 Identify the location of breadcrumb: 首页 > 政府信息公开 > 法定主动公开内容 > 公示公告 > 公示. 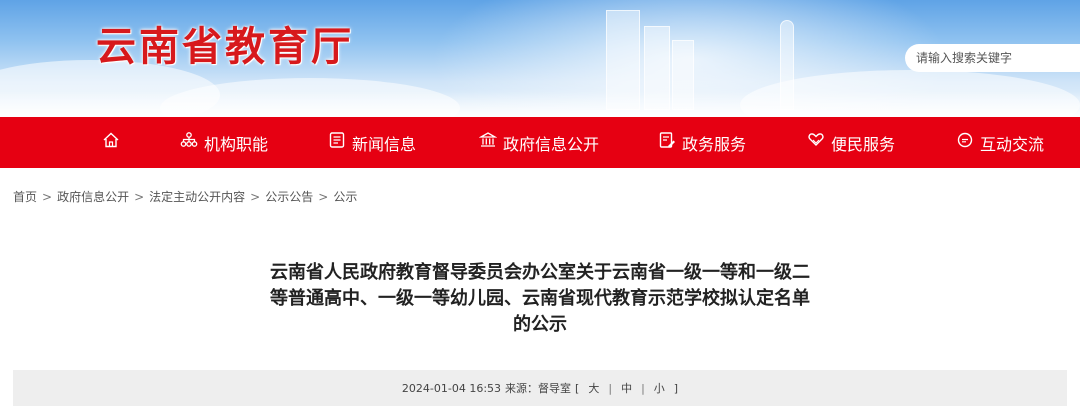
(185, 196).